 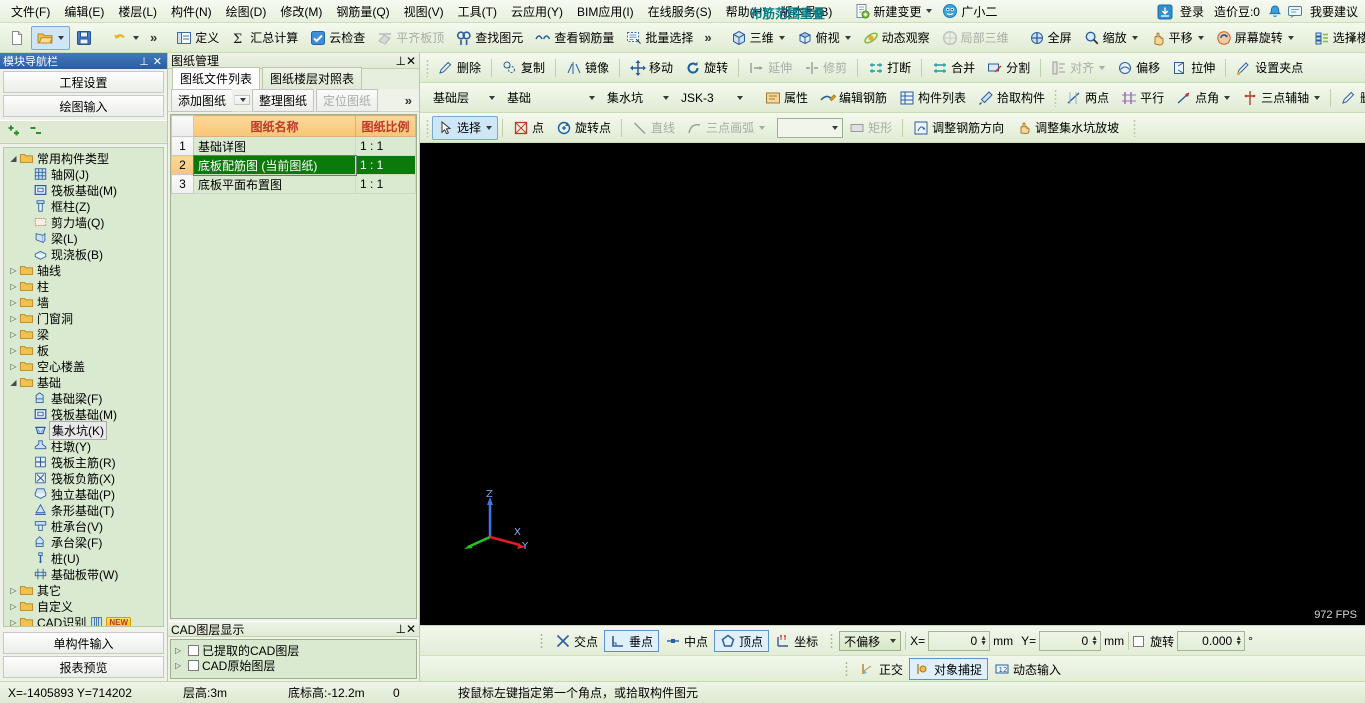 What do you see at coordinates (893, 641) in the screenshot?
I see `offset-mode-caret-icon` at bounding box center [893, 641].